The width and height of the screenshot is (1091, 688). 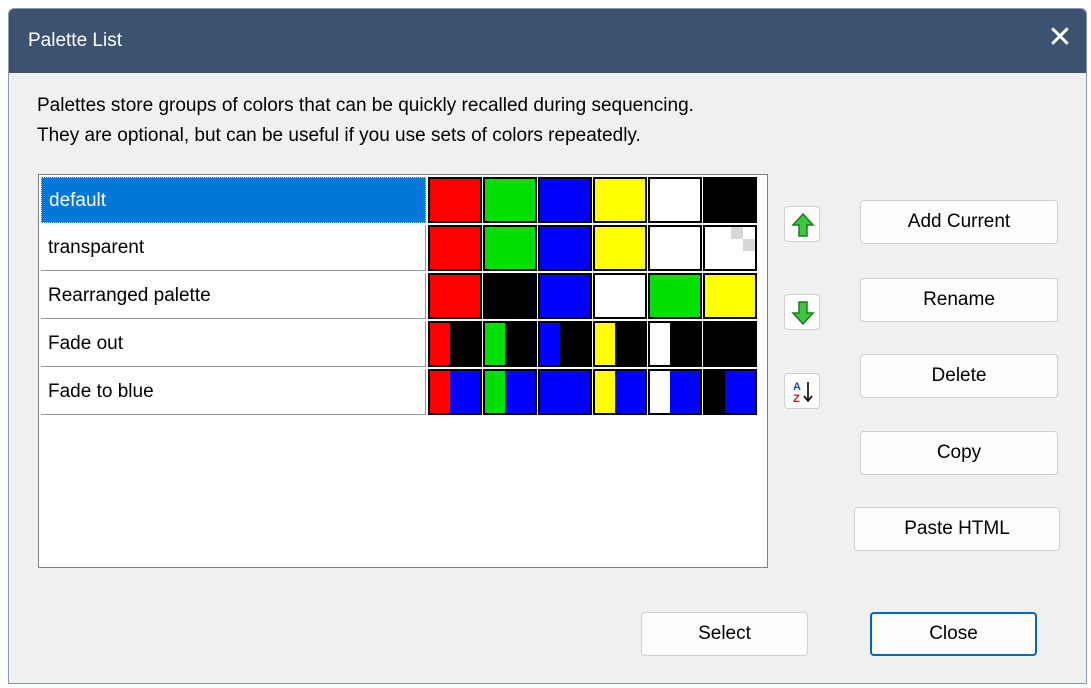 What do you see at coordinates (547, 41) in the screenshot?
I see `title-bar: Palette List ✕` at bounding box center [547, 41].